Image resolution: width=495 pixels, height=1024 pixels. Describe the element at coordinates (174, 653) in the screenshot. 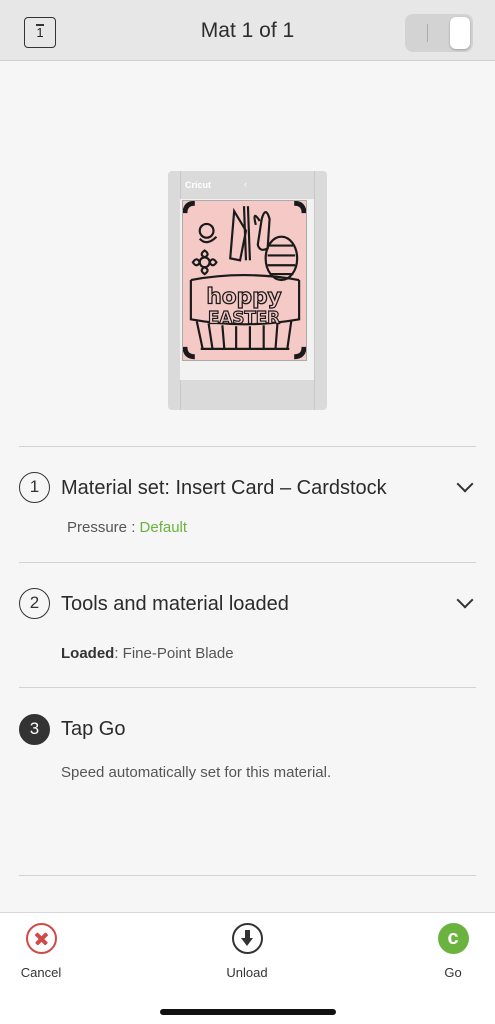

I see `loaded-value: : Fine-Point Blade` at that location.